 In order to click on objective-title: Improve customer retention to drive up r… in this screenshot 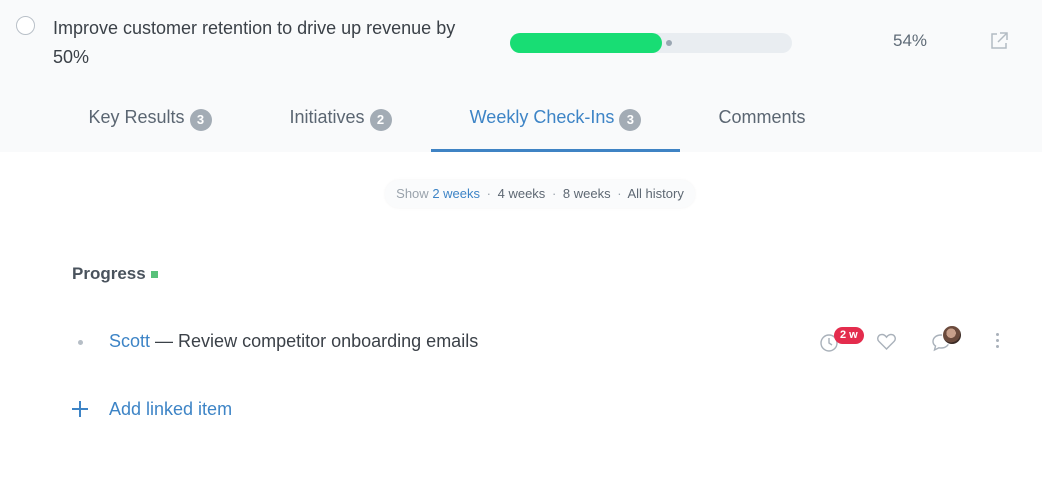, I will do `click(273, 43)`.